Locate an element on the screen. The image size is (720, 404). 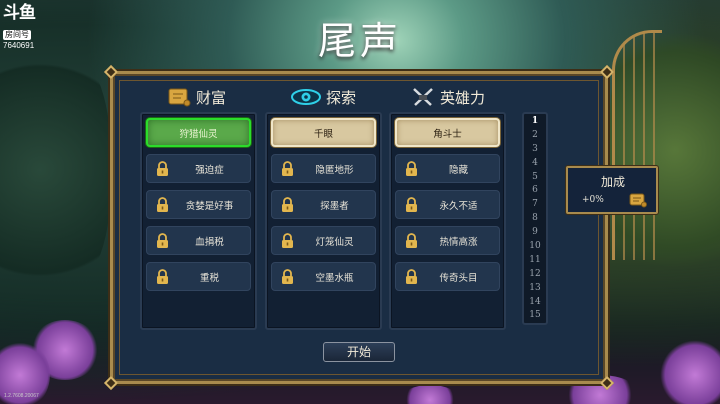
option-label: 狩猎仙灵 is located at coordinates (198, 134).